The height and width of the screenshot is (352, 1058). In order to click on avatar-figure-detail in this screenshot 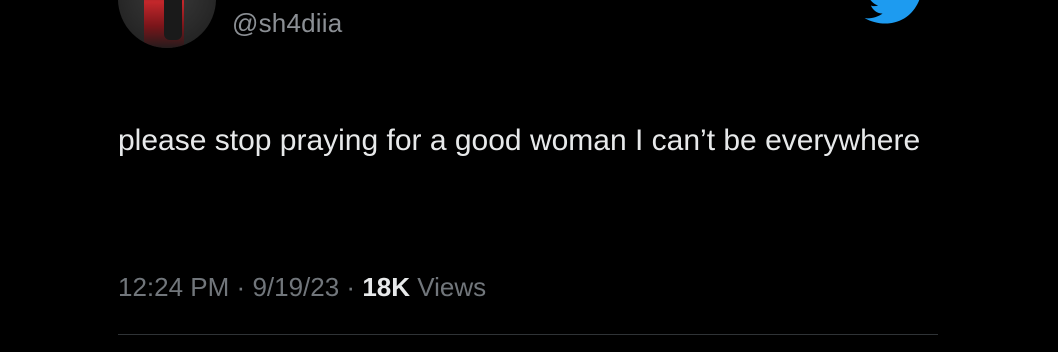, I will do `click(173, 20)`.